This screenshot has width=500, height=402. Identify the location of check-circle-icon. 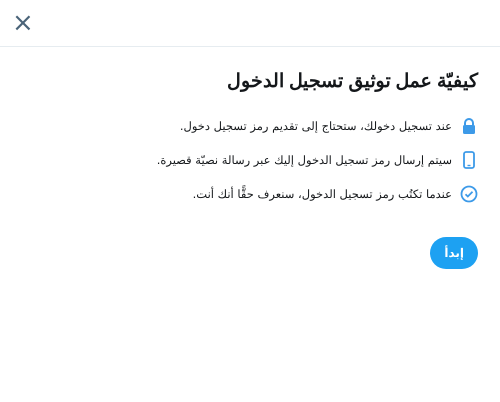
(469, 194).